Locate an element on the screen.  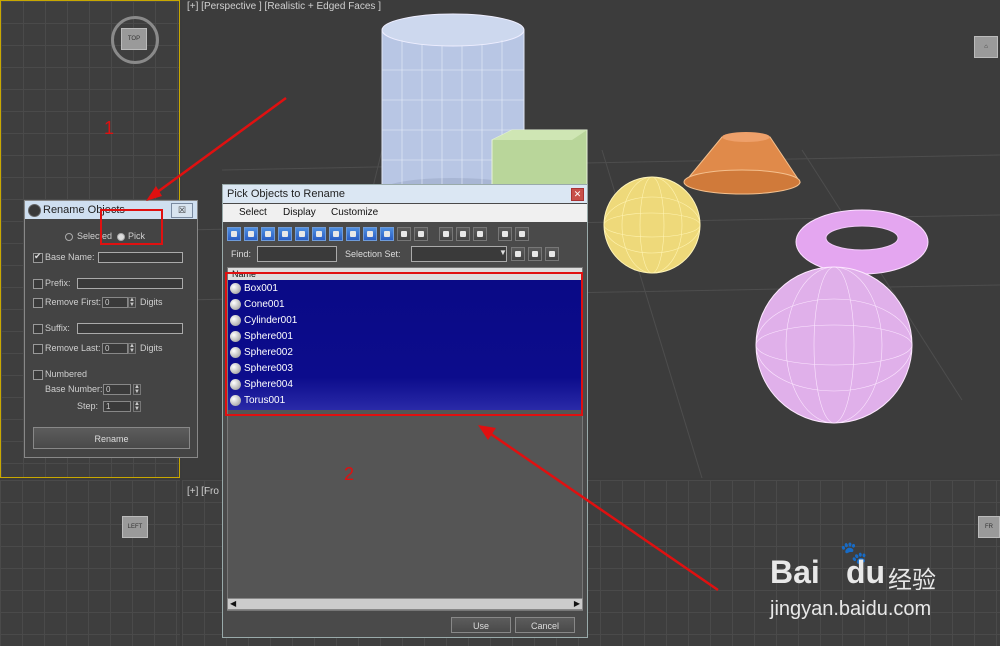
selection-set-label: Selection Set: is located at coordinates (373, 254).